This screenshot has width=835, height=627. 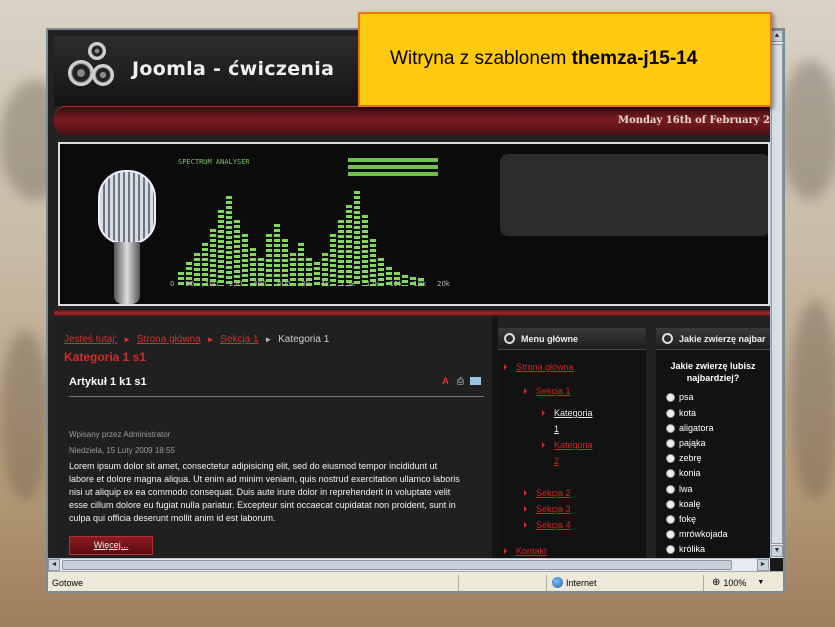 I want to click on menu-item-section-3: Sekcja 3, so click(x=553, y=509).